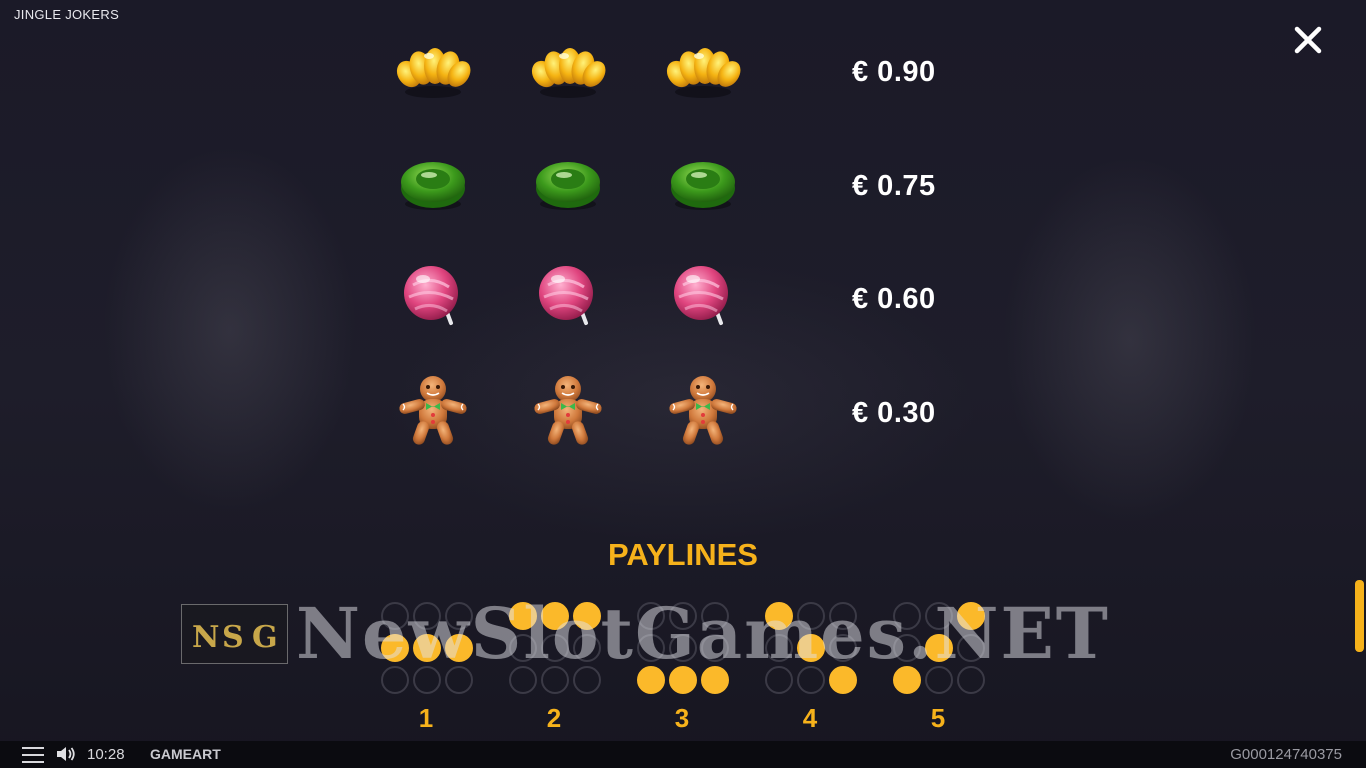  Describe the element at coordinates (67, 14) in the screenshot. I see `game-title: JINGLE JOKERS` at that location.